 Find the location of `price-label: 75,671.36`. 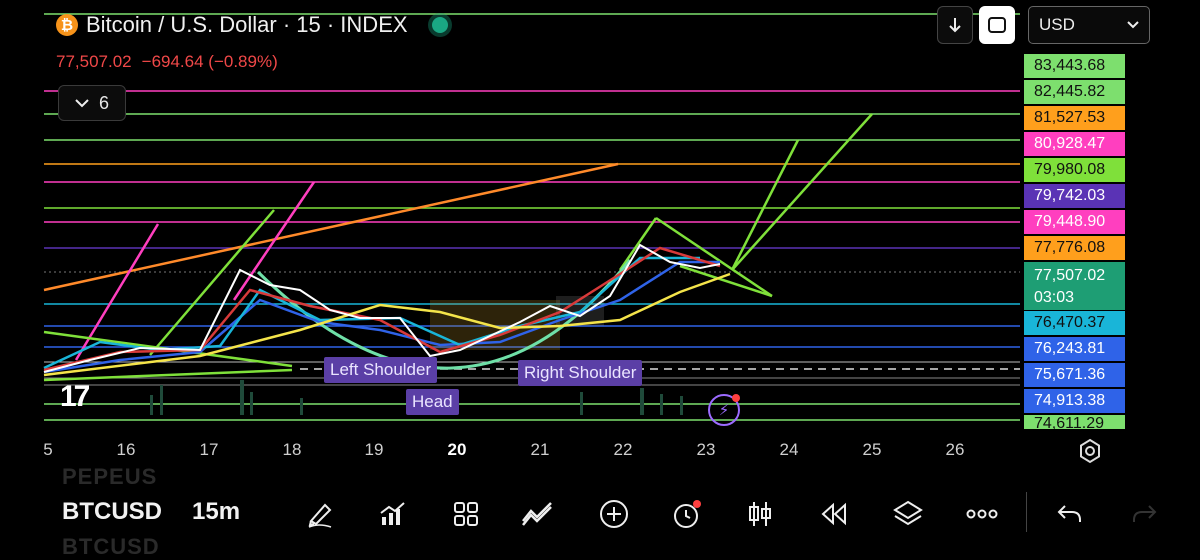

price-label: 75,671.36 is located at coordinates (1074, 375).